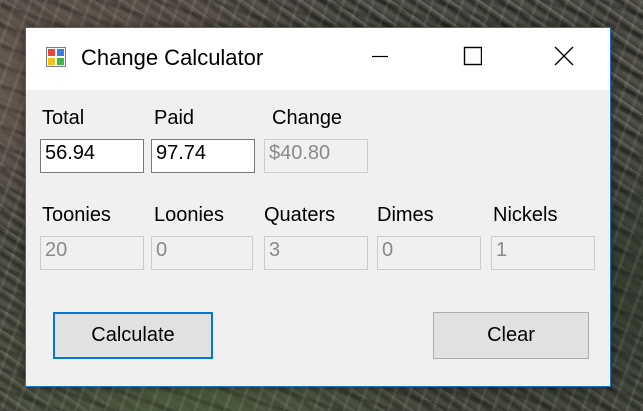 The width and height of the screenshot is (643, 411). What do you see at coordinates (202, 253) in the screenshot?
I see `loonies-output: 0` at bounding box center [202, 253].